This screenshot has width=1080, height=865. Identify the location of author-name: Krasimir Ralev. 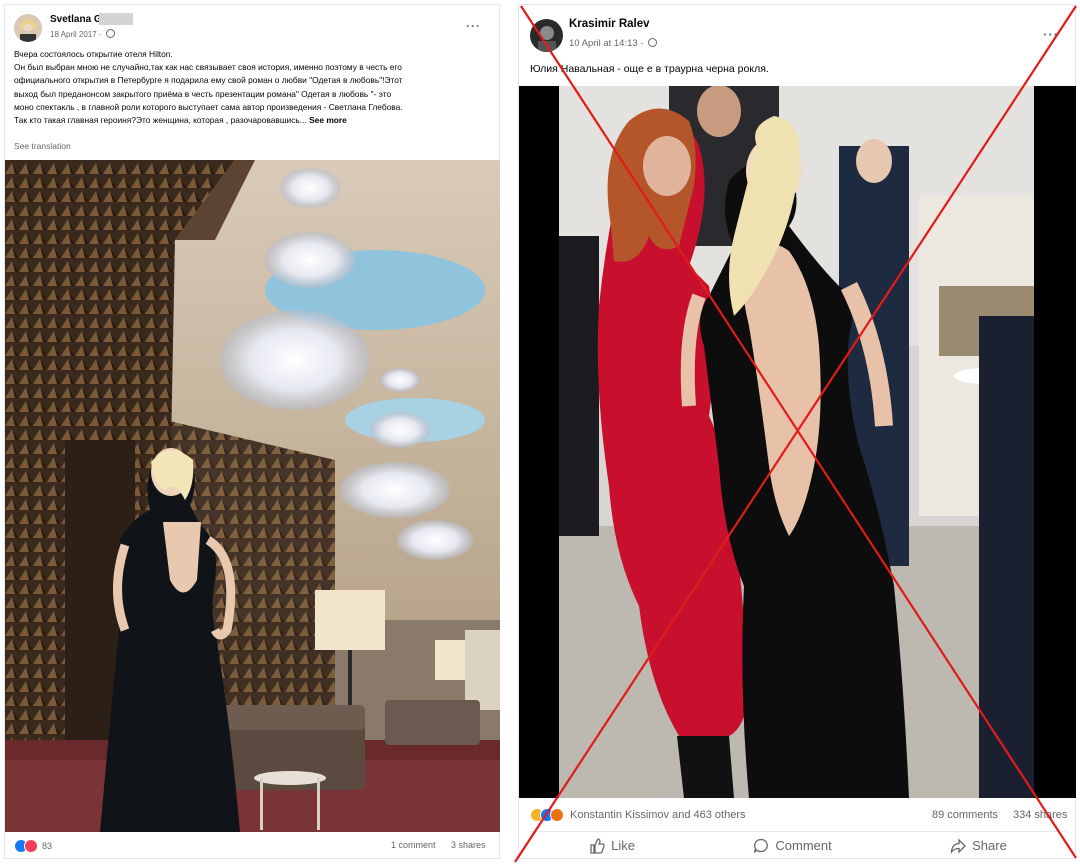
(609, 24).